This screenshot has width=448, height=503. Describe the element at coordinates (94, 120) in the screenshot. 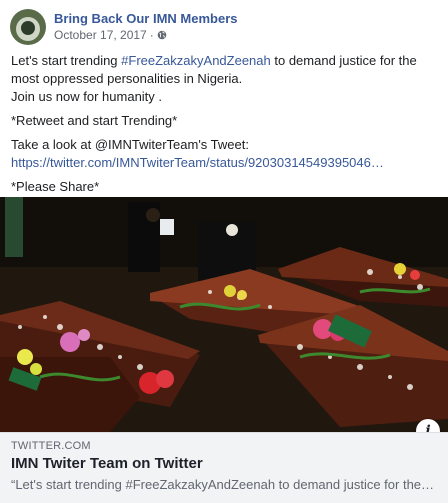

I see `post-line-4: *Retweet and start Trending*` at that location.